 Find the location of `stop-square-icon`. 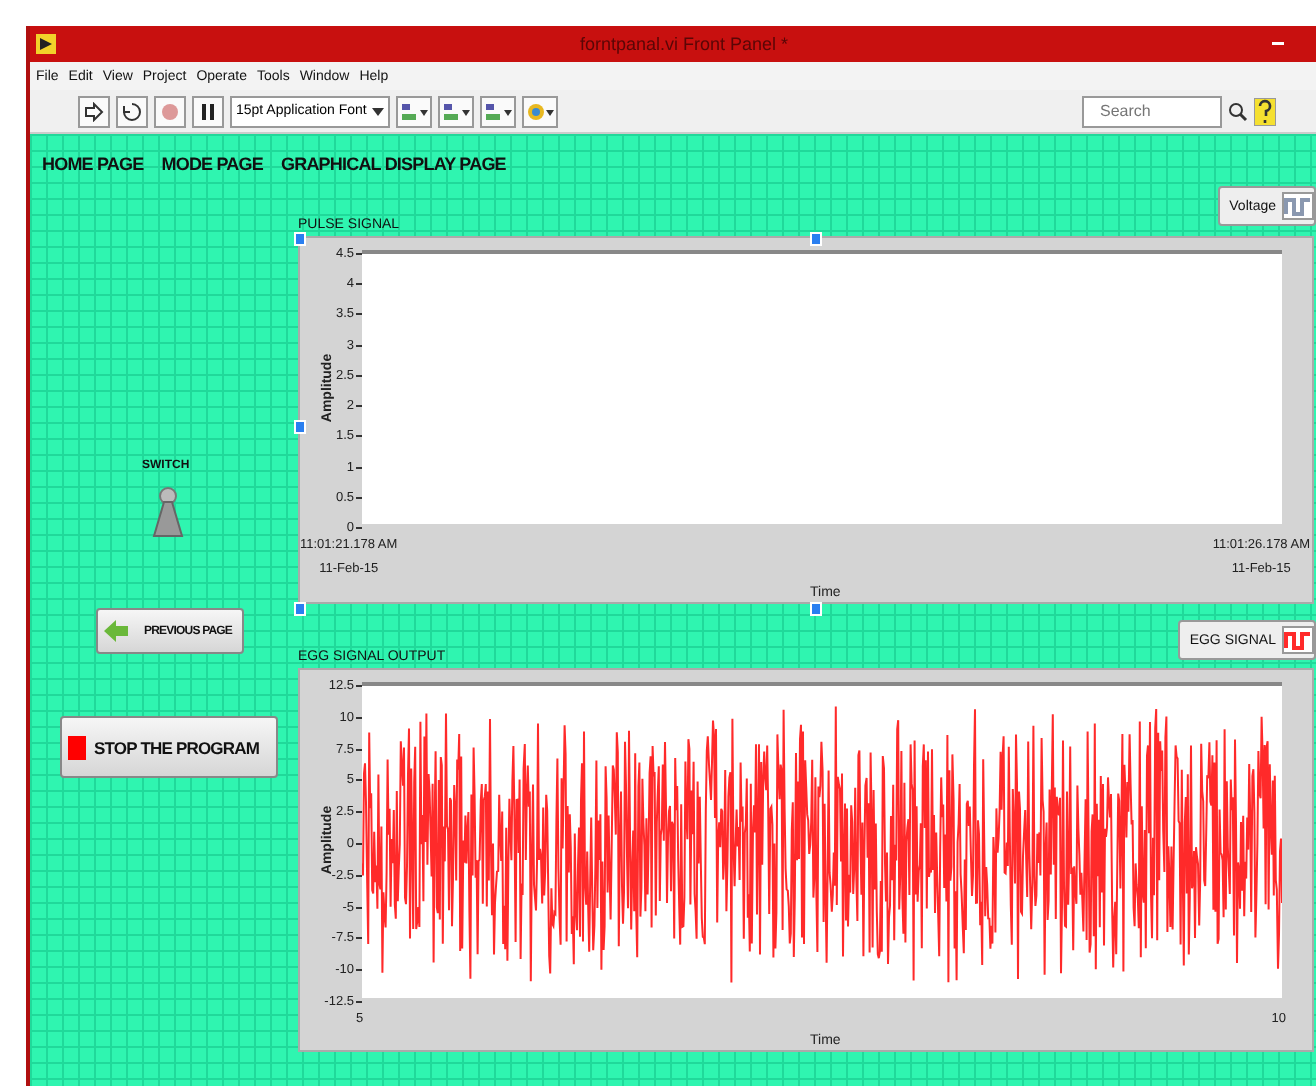

stop-square-icon is located at coordinates (77, 747).